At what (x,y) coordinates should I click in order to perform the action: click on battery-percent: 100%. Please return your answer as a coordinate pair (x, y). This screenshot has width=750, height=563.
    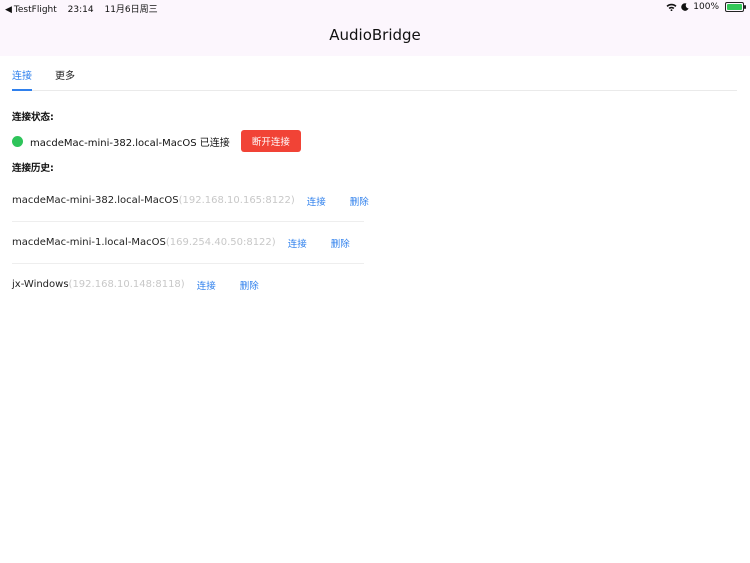
    Looking at the image, I should click on (706, 7).